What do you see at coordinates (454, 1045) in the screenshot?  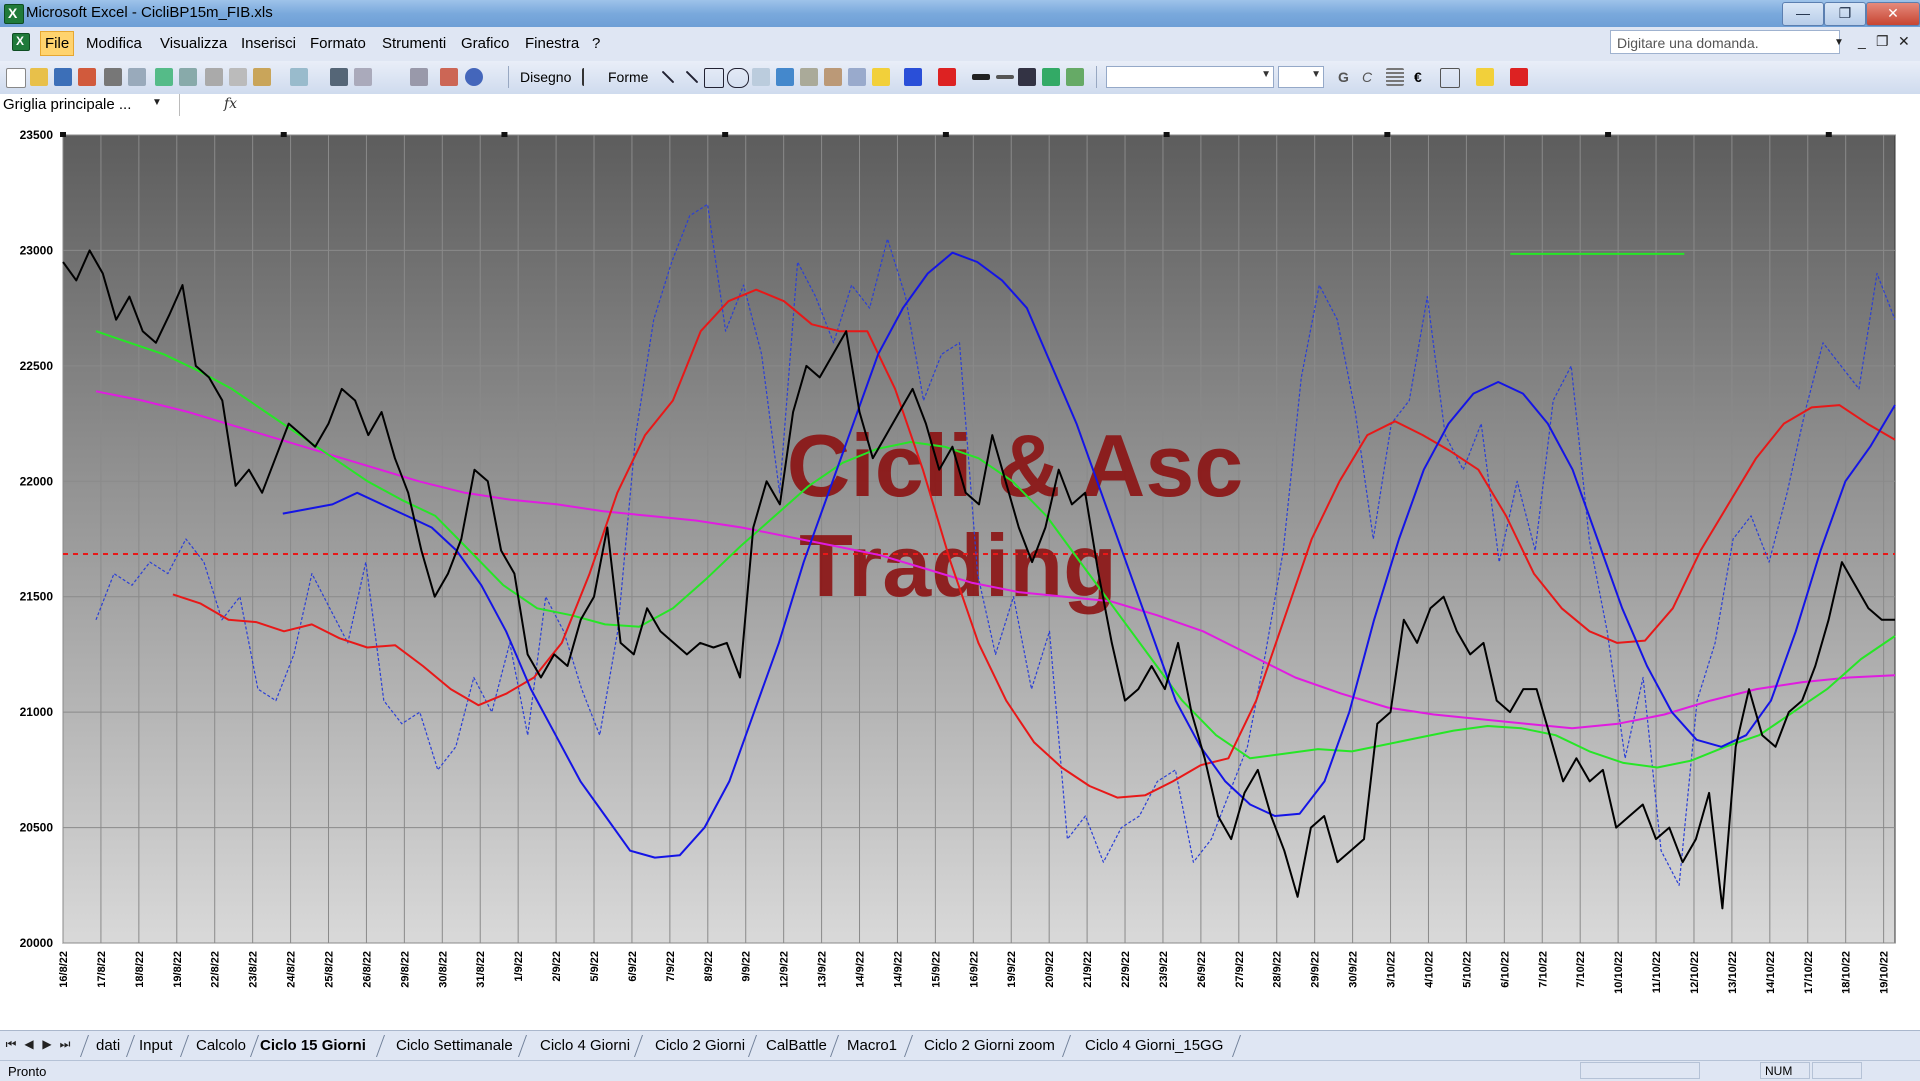 I see `tab-ciclo-settimanale: Ciclo Settimanale` at bounding box center [454, 1045].